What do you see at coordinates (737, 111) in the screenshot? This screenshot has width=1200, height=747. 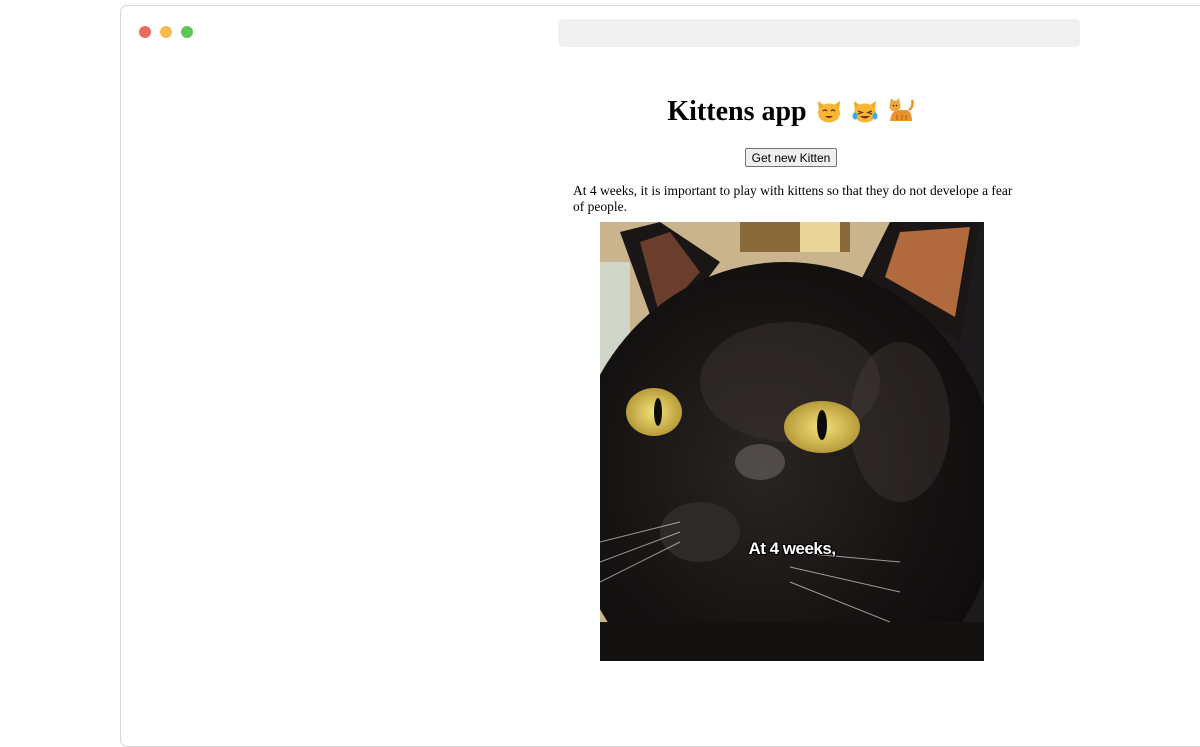 I see `page-title-text: Kittens app` at bounding box center [737, 111].